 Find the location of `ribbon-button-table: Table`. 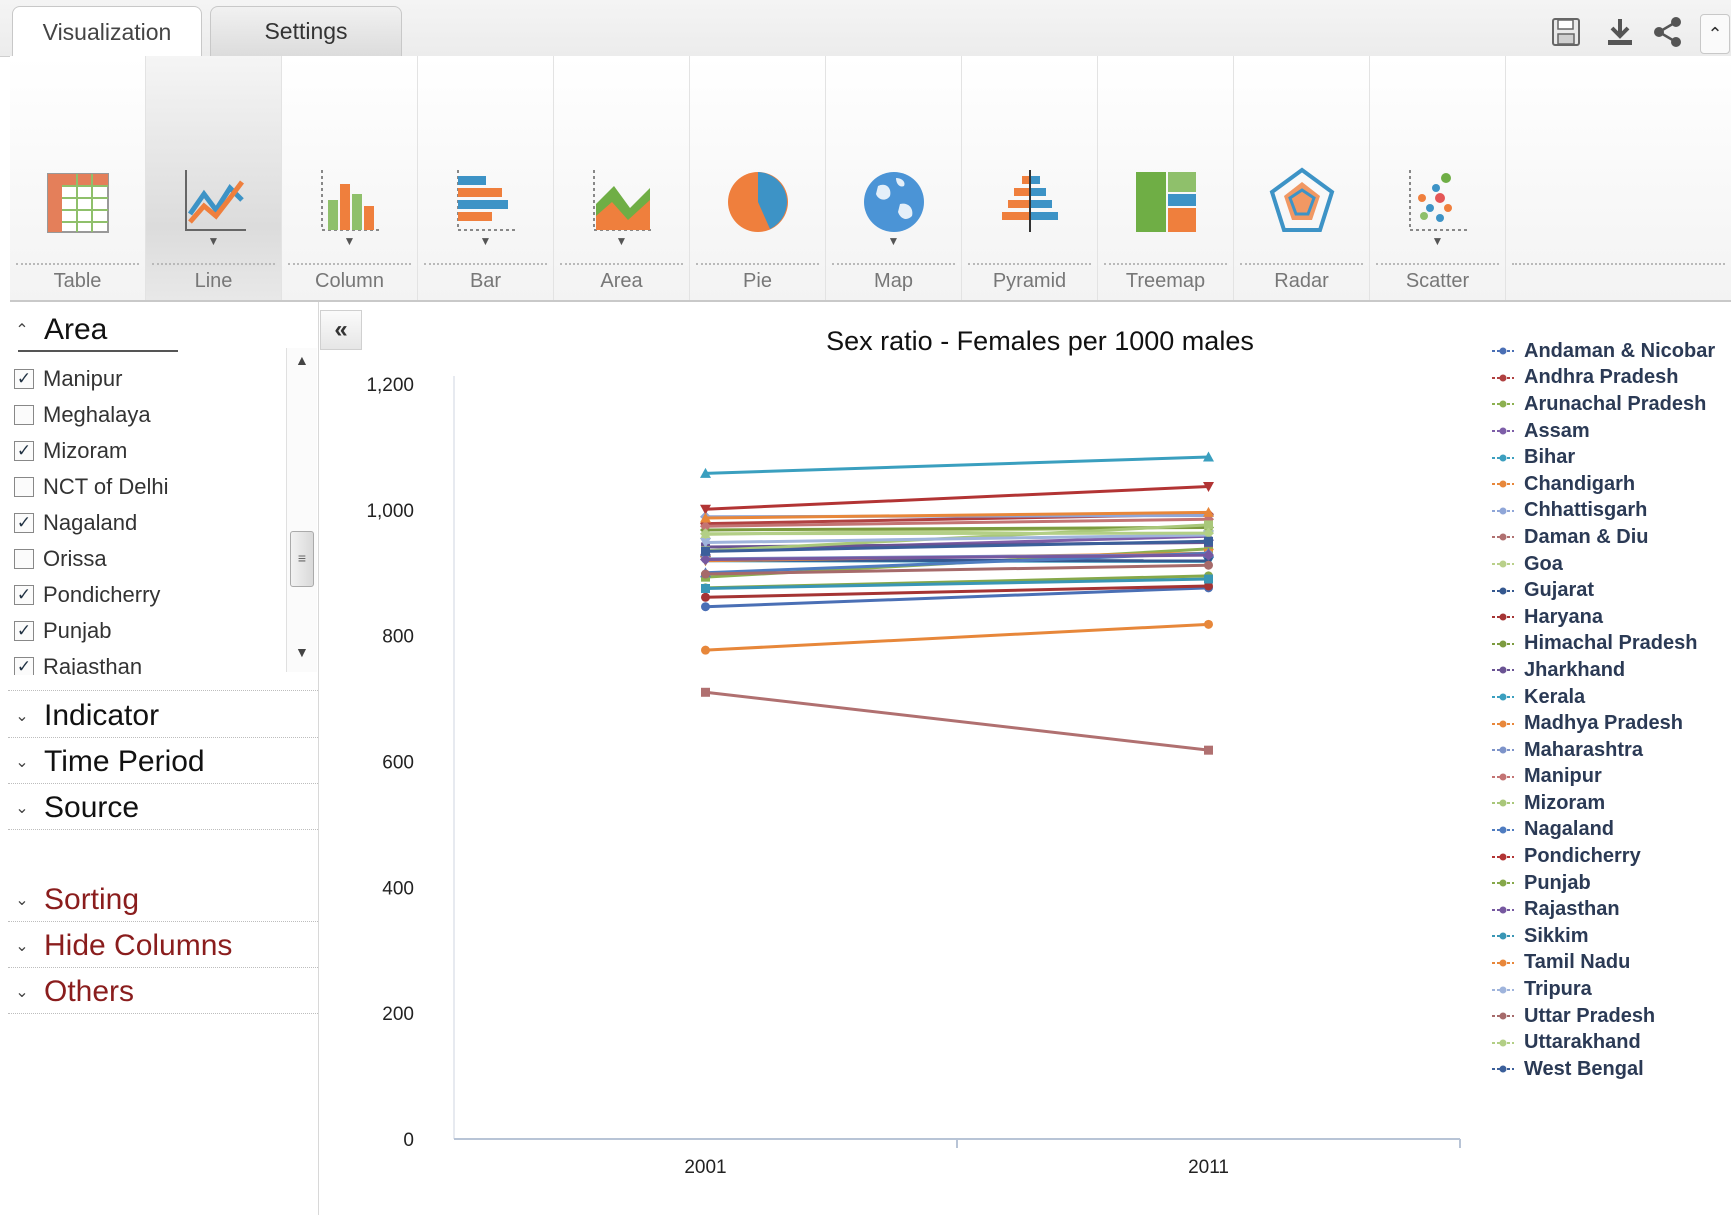

ribbon-button-table: Table is located at coordinates (78, 178).